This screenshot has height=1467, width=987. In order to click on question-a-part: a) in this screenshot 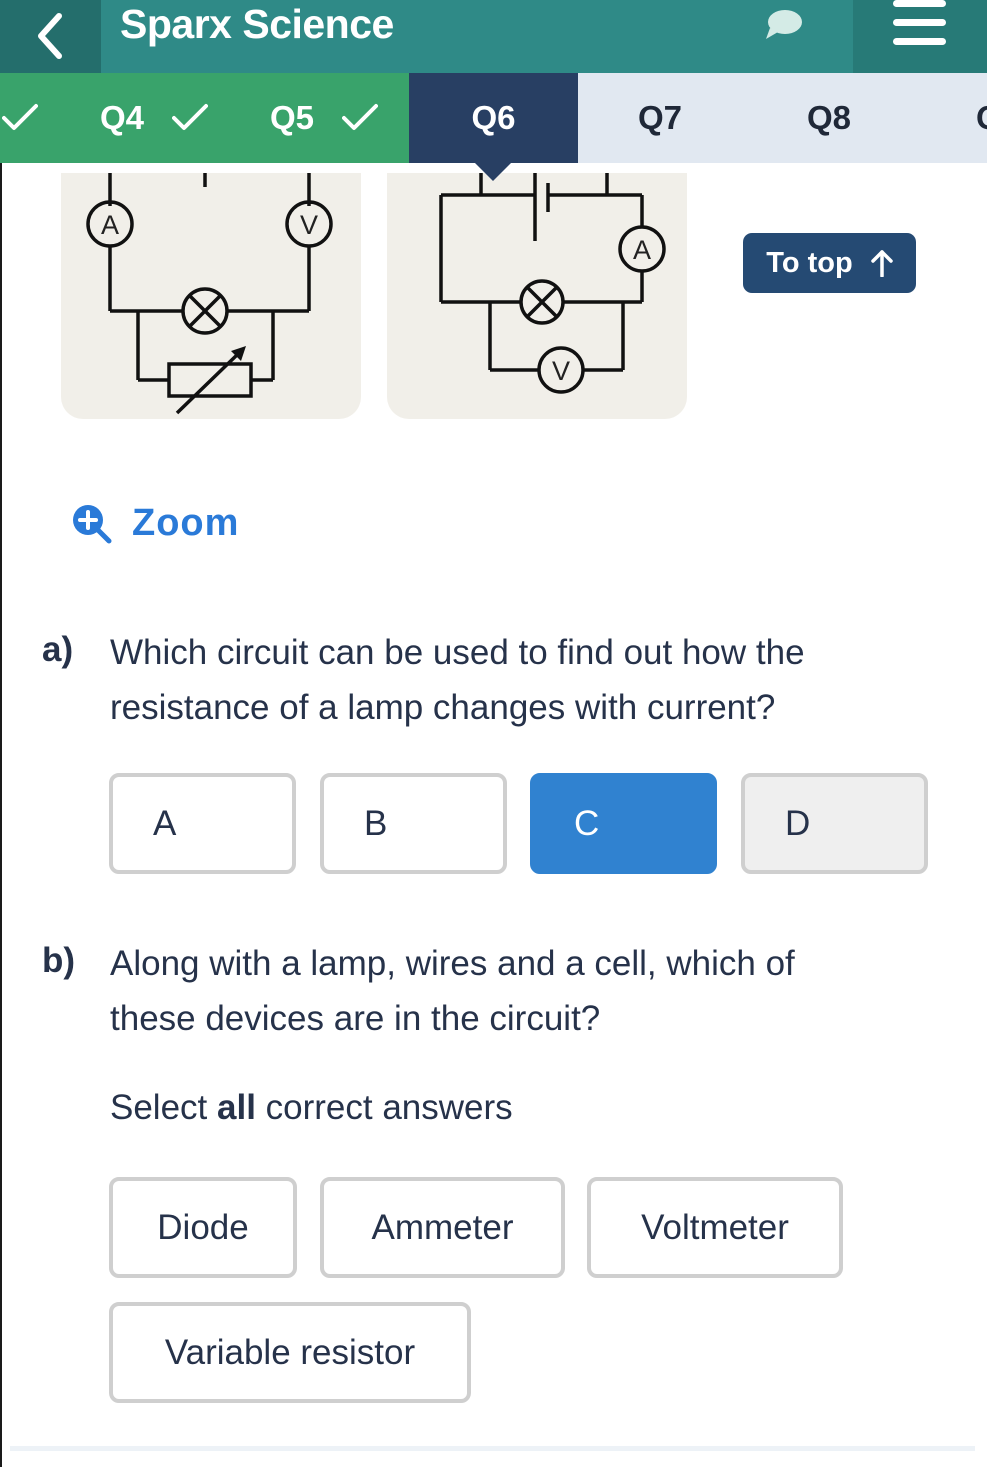, I will do `click(58, 649)`.